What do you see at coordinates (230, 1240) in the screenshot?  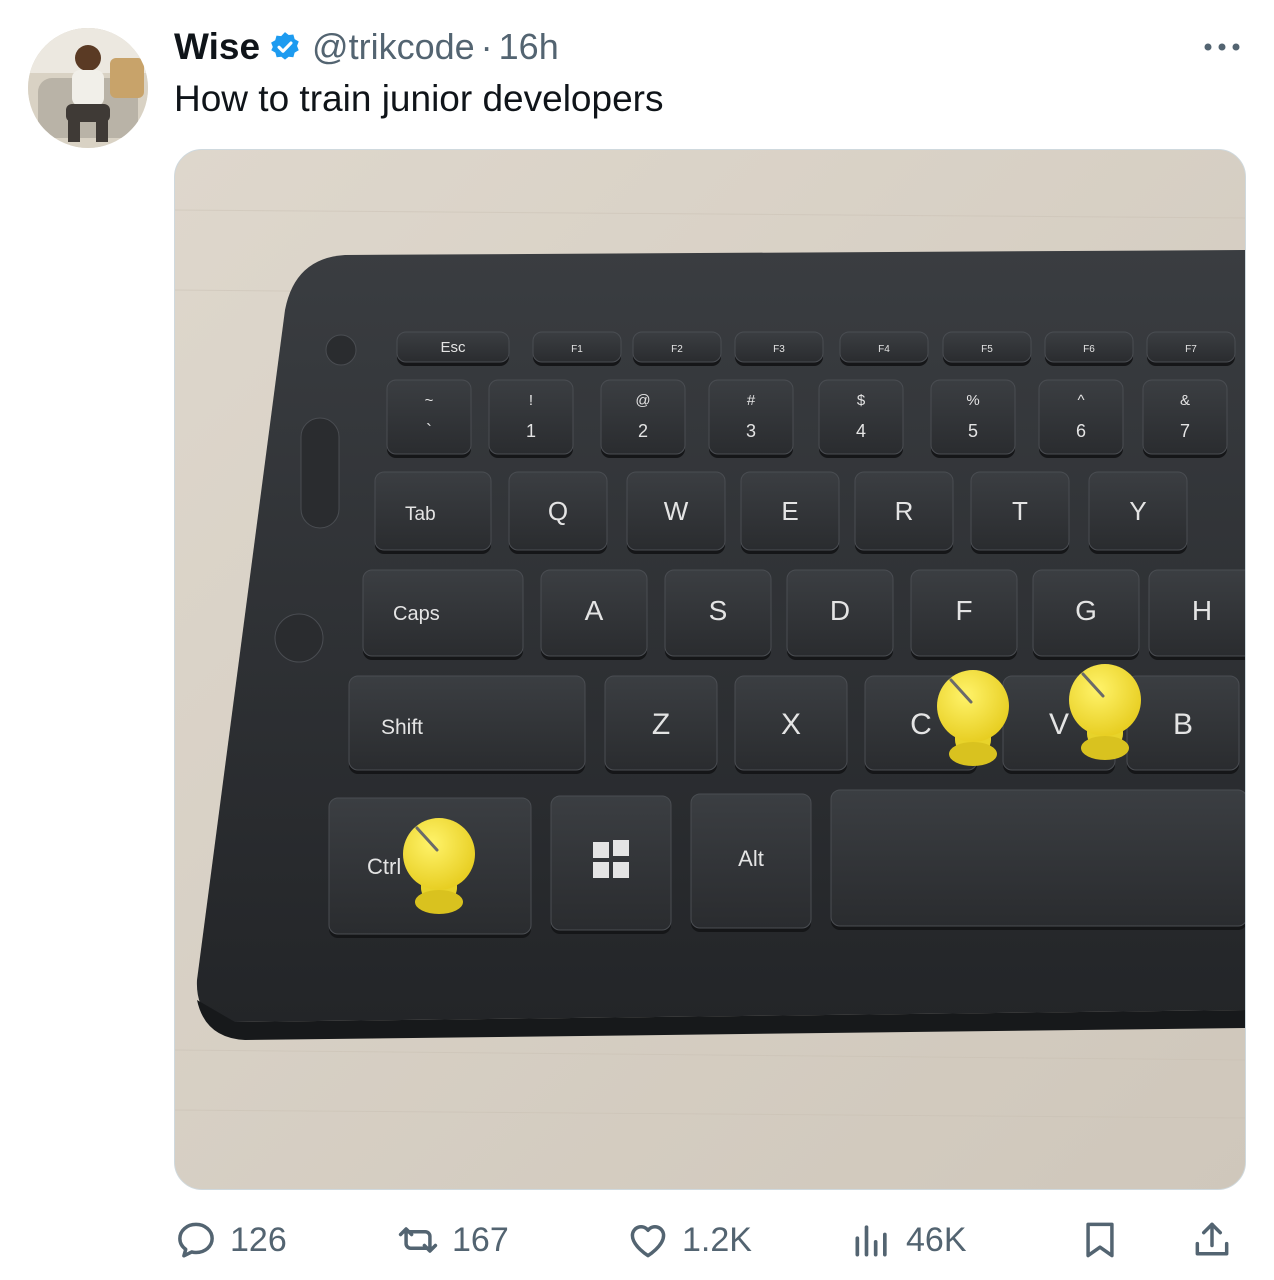 I see `reply-button: 126` at bounding box center [230, 1240].